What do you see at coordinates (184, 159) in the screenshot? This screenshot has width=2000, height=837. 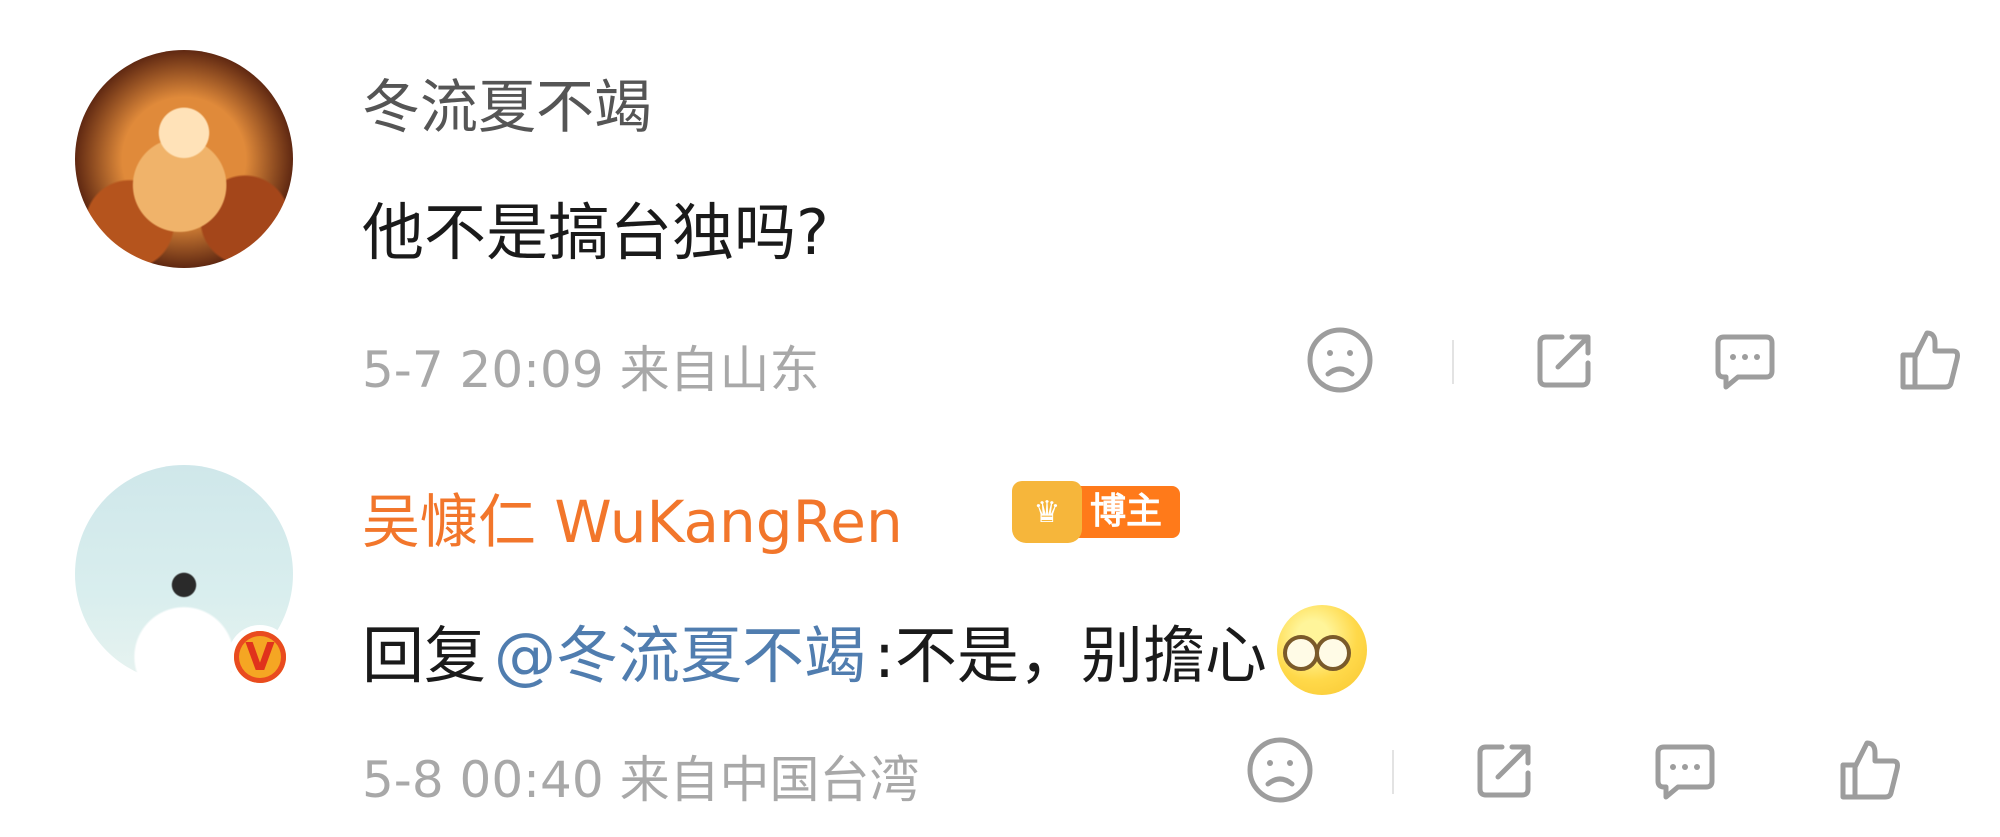 I see `avatar` at bounding box center [184, 159].